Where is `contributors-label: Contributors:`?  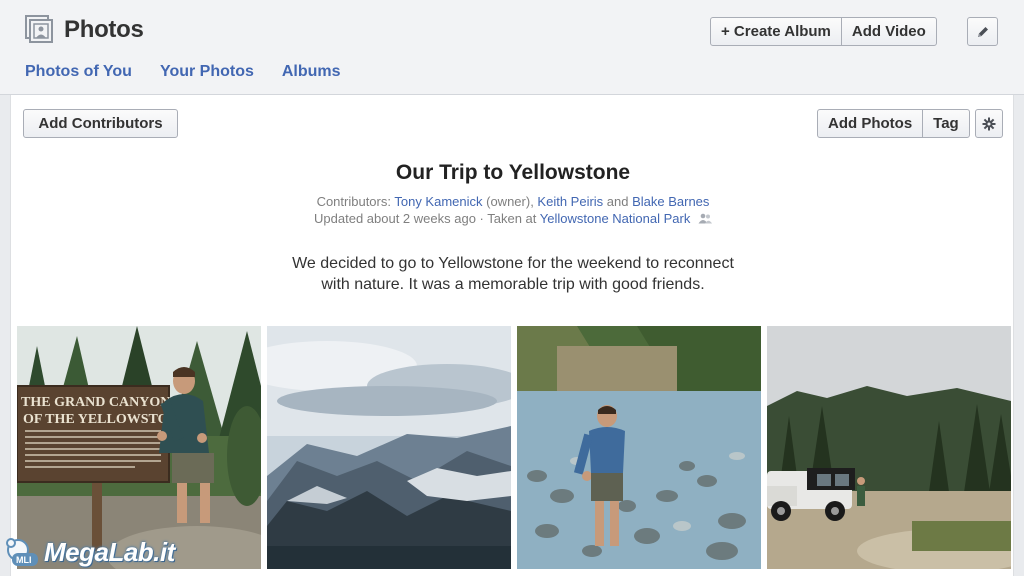
contributors-label: Contributors: is located at coordinates (355, 201).